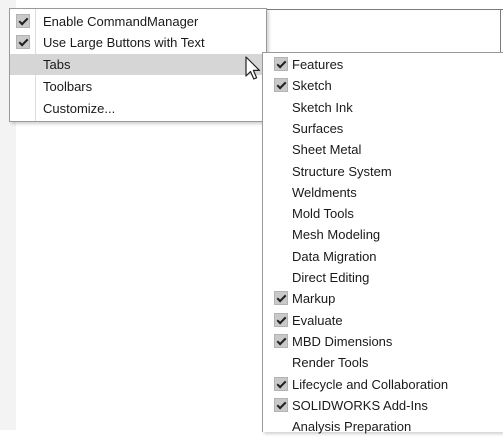 Image resolution: width=503 pixels, height=437 pixels. What do you see at coordinates (138, 86) in the screenshot?
I see `menu-item-toolbars: Toolbars` at bounding box center [138, 86].